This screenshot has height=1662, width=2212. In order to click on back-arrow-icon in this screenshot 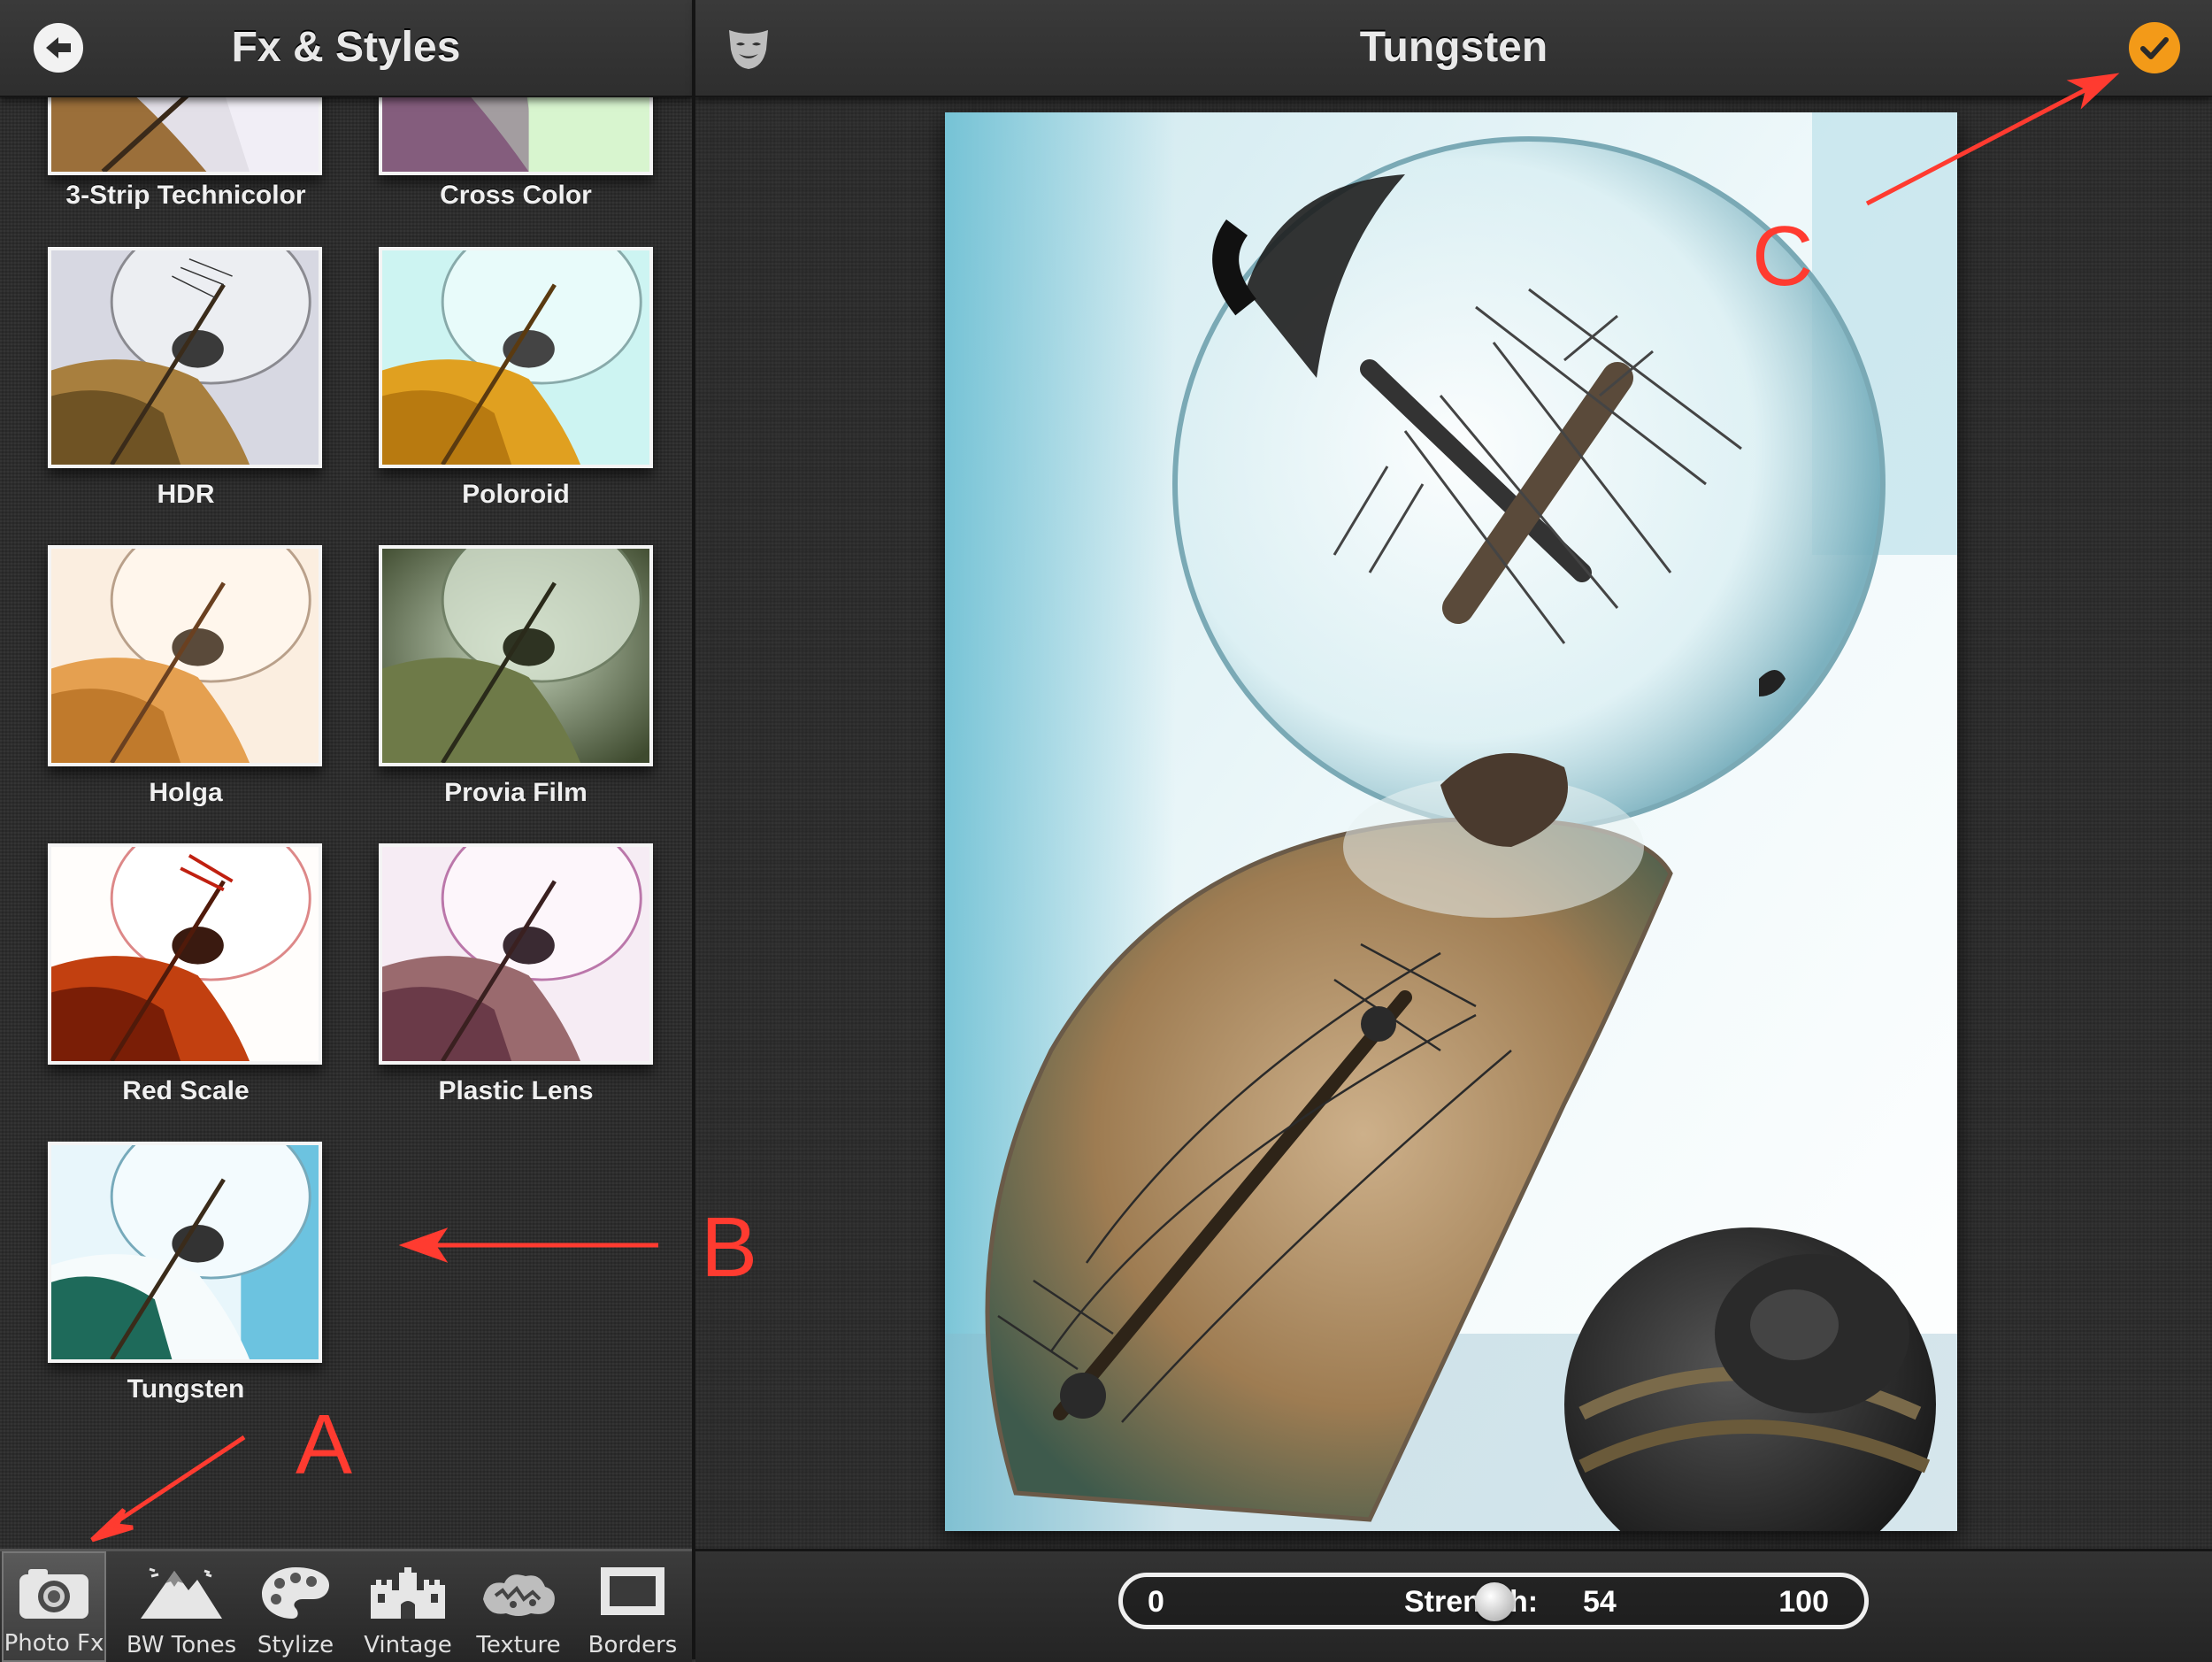, I will do `click(58, 47)`.